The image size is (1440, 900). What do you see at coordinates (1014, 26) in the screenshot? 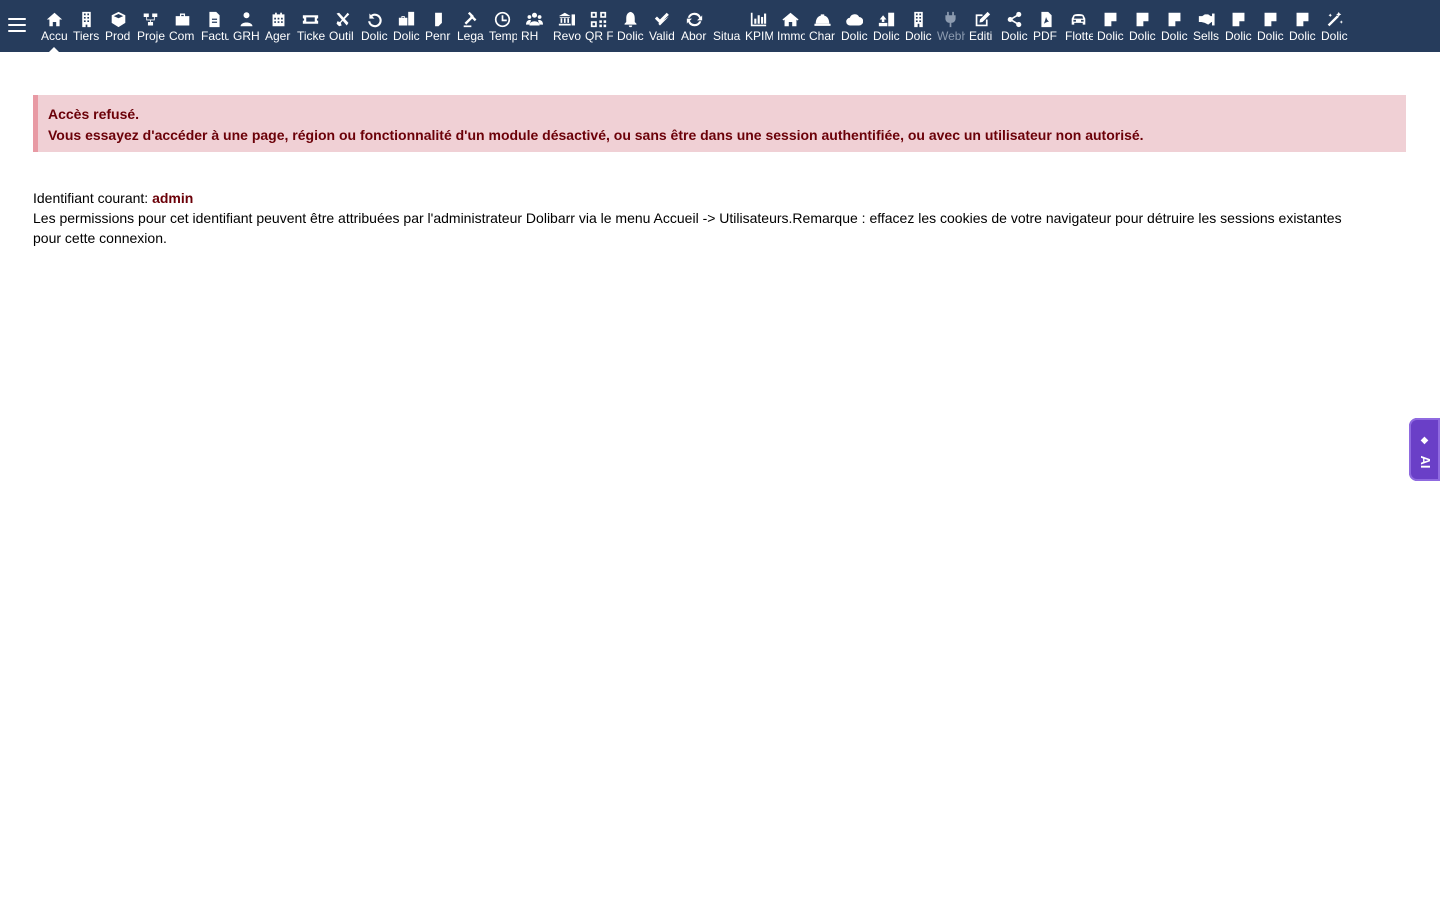
I see `menu-item-30: Dolic` at bounding box center [1014, 26].